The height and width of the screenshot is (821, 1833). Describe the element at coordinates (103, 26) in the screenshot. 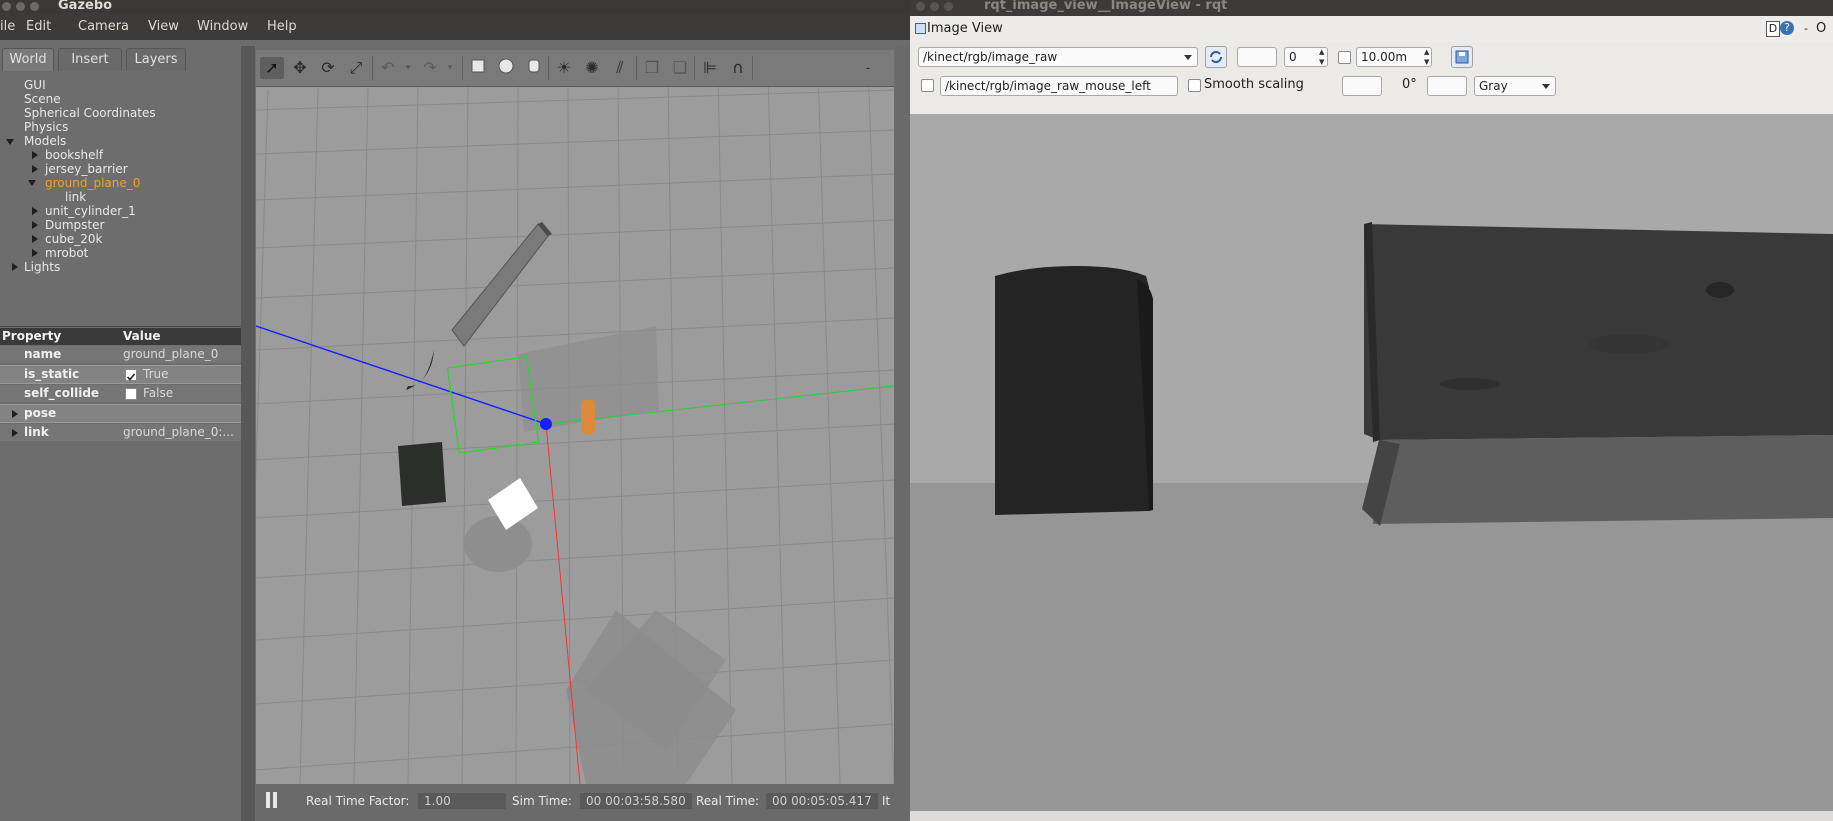

I see `menu-camera: Camera` at that location.